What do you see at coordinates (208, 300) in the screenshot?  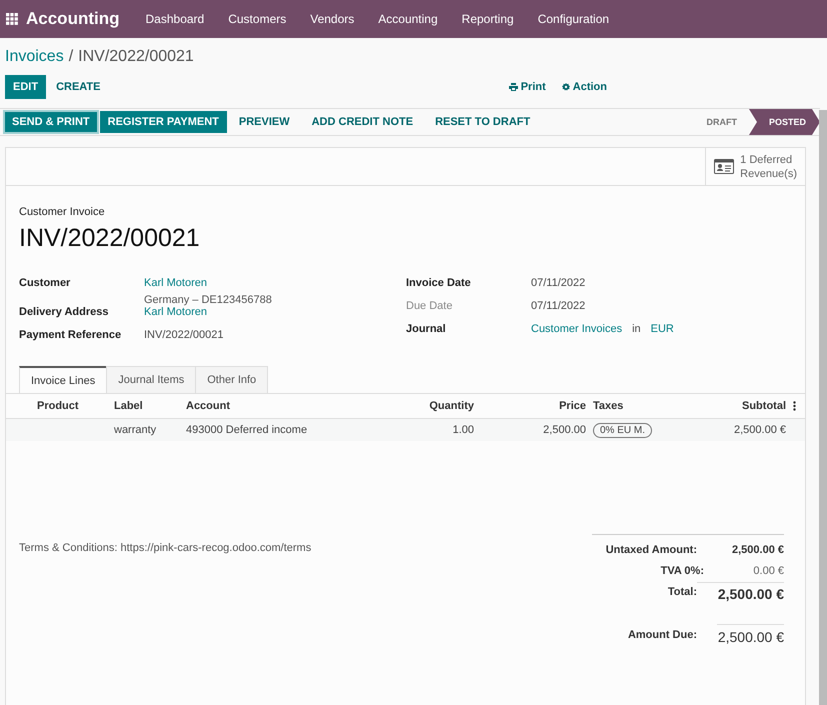 I see `customer-address: Germany – DE123456788` at bounding box center [208, 300].